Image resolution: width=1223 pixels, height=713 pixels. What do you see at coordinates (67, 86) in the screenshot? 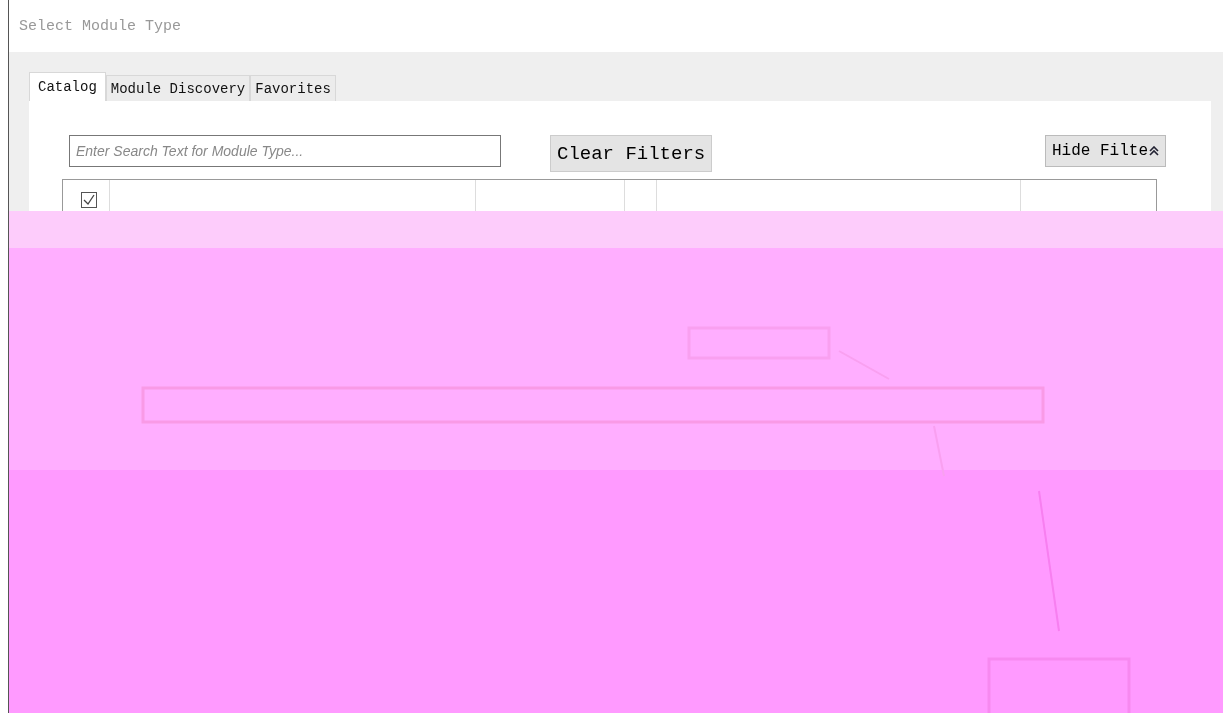
I see `tab: Catalog` at bounding box center [67, 86].